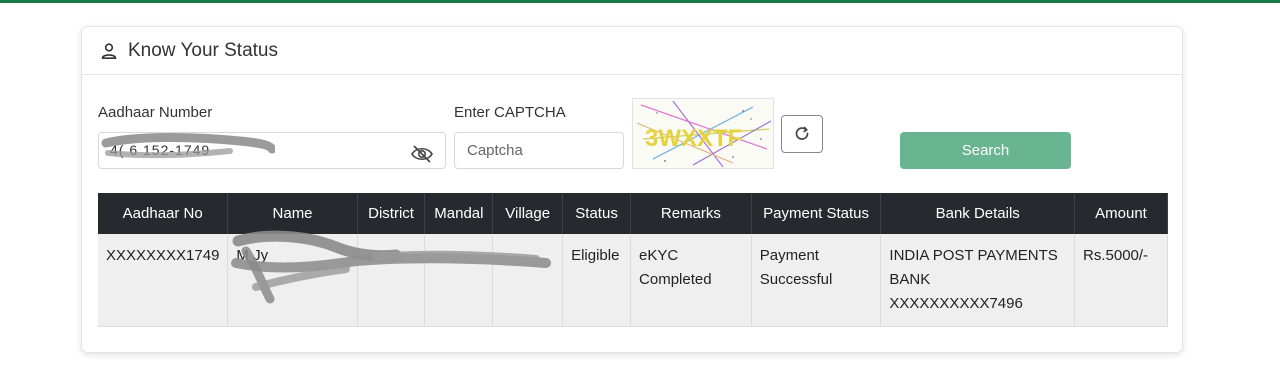 The height and width of the screenshot is (377, 1280). Describe the element at coordinates (292, 280) in the screenshot. I see `cell-name: M Jy` at that location.